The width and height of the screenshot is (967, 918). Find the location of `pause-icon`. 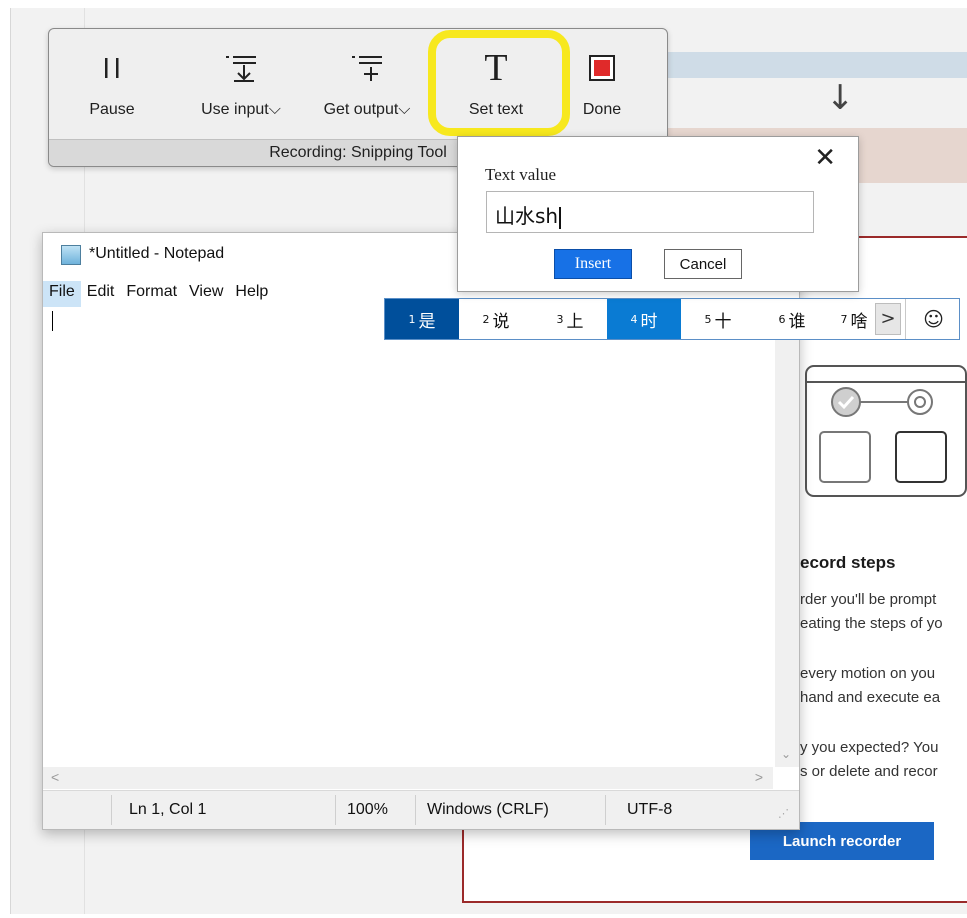

pause-icon is located at coordinates (112, 68).